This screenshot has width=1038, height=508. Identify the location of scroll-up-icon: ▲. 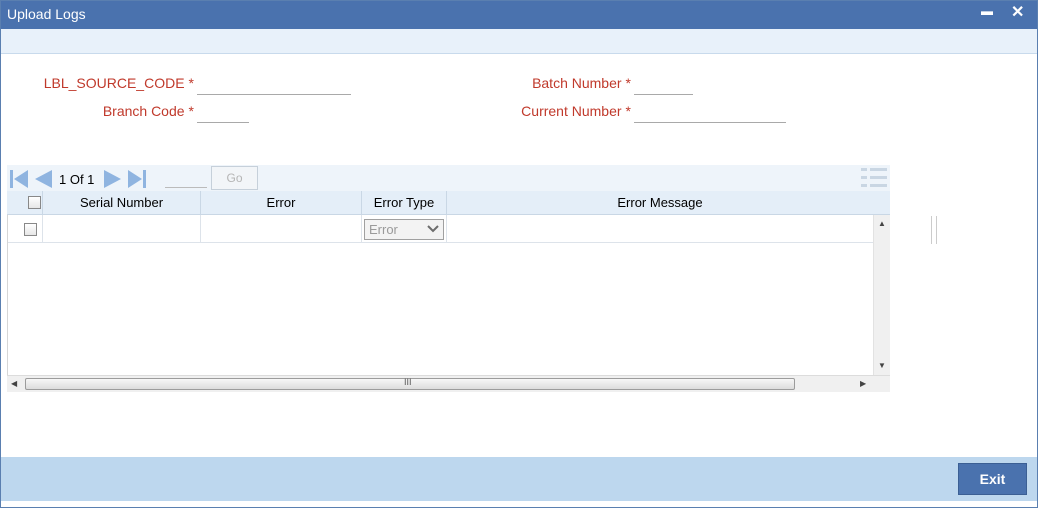
(882, 223).